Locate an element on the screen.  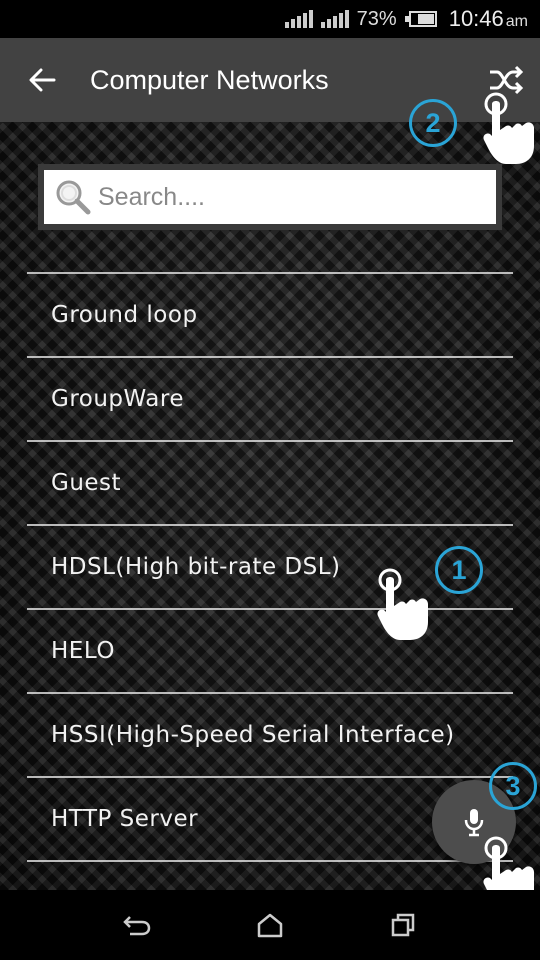
search-input is located at coordinates (278, 197).